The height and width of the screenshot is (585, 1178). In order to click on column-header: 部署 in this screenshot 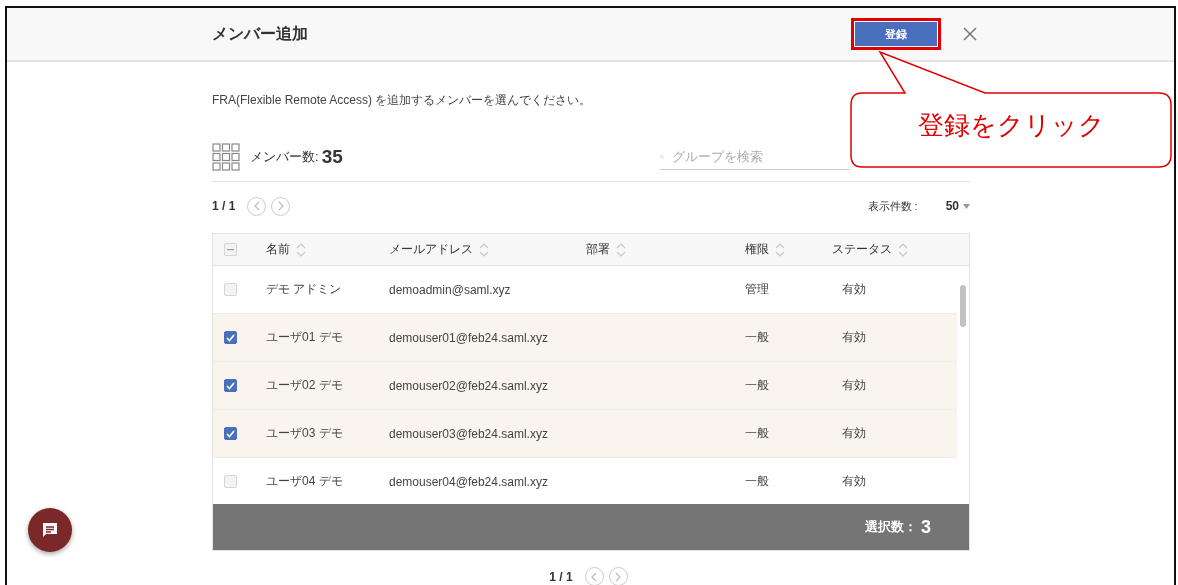, I will do `click(598, 249)`.